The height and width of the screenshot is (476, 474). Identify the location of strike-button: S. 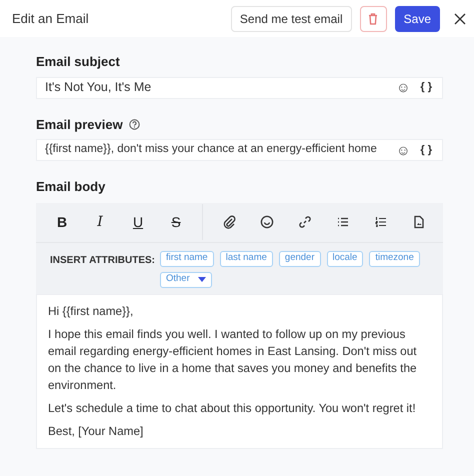
(176, 222).